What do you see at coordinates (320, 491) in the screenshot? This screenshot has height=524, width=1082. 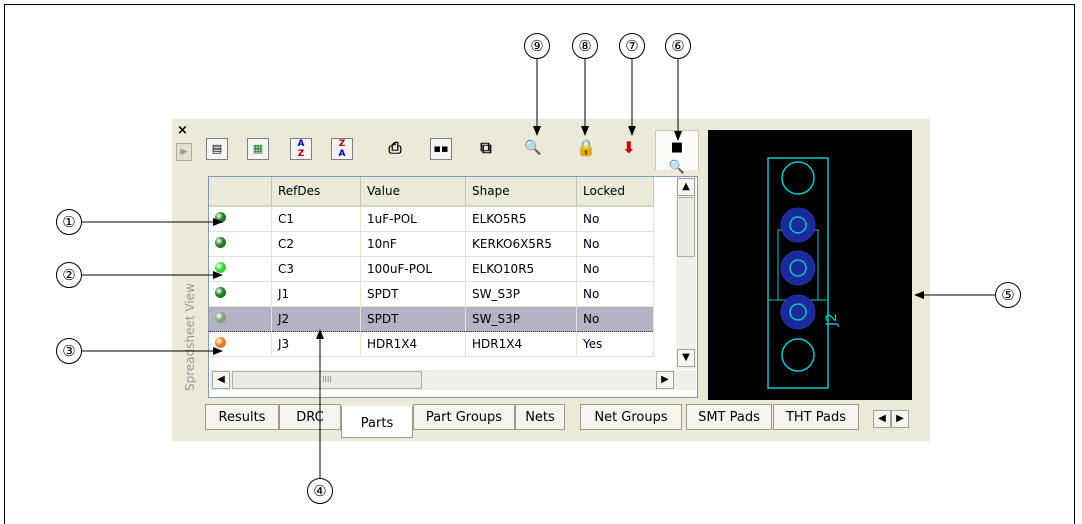 I see `callout-4: ④` at bounding box center [320, 491].